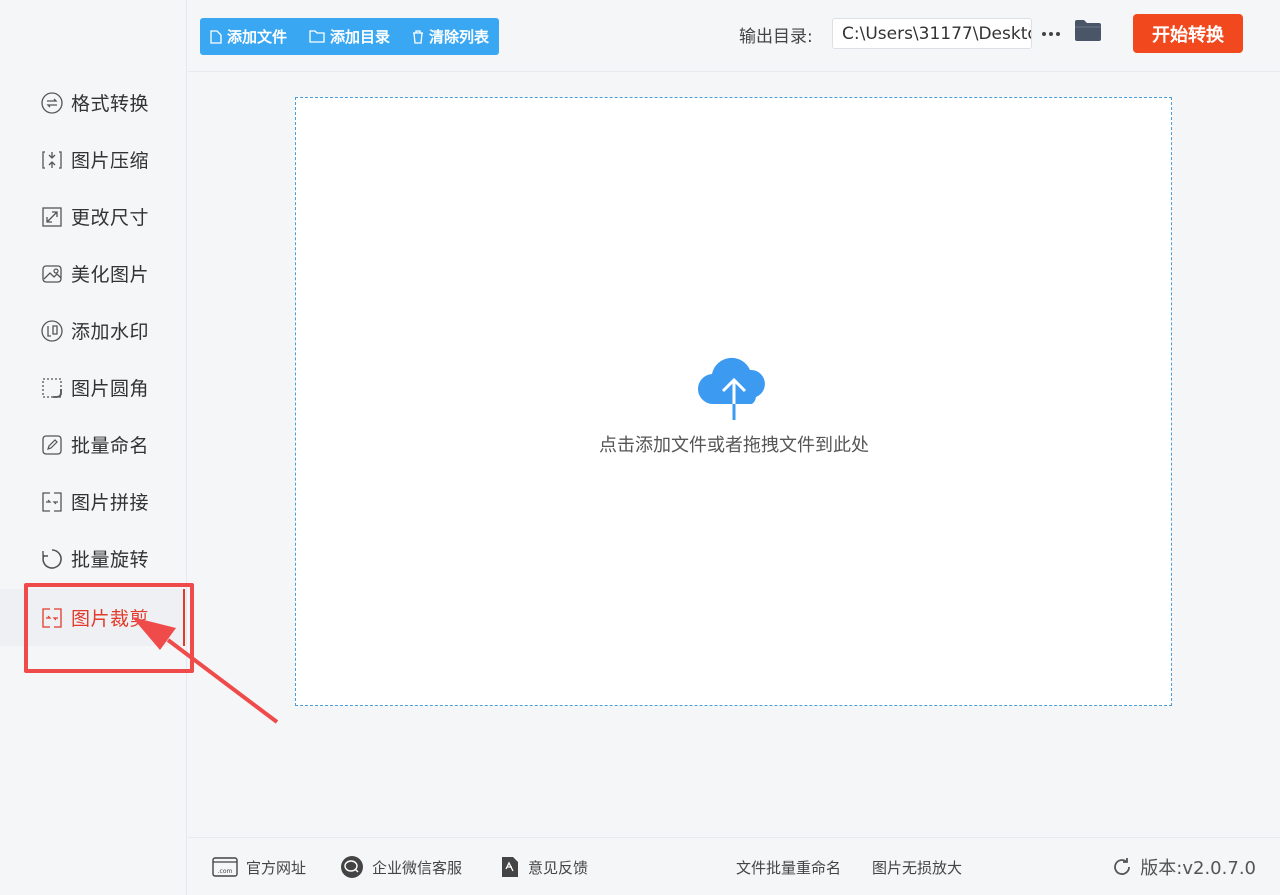  Describe the element at coordinates (225, 867) in the screenshot. I see `website-icon: .com` at that location.